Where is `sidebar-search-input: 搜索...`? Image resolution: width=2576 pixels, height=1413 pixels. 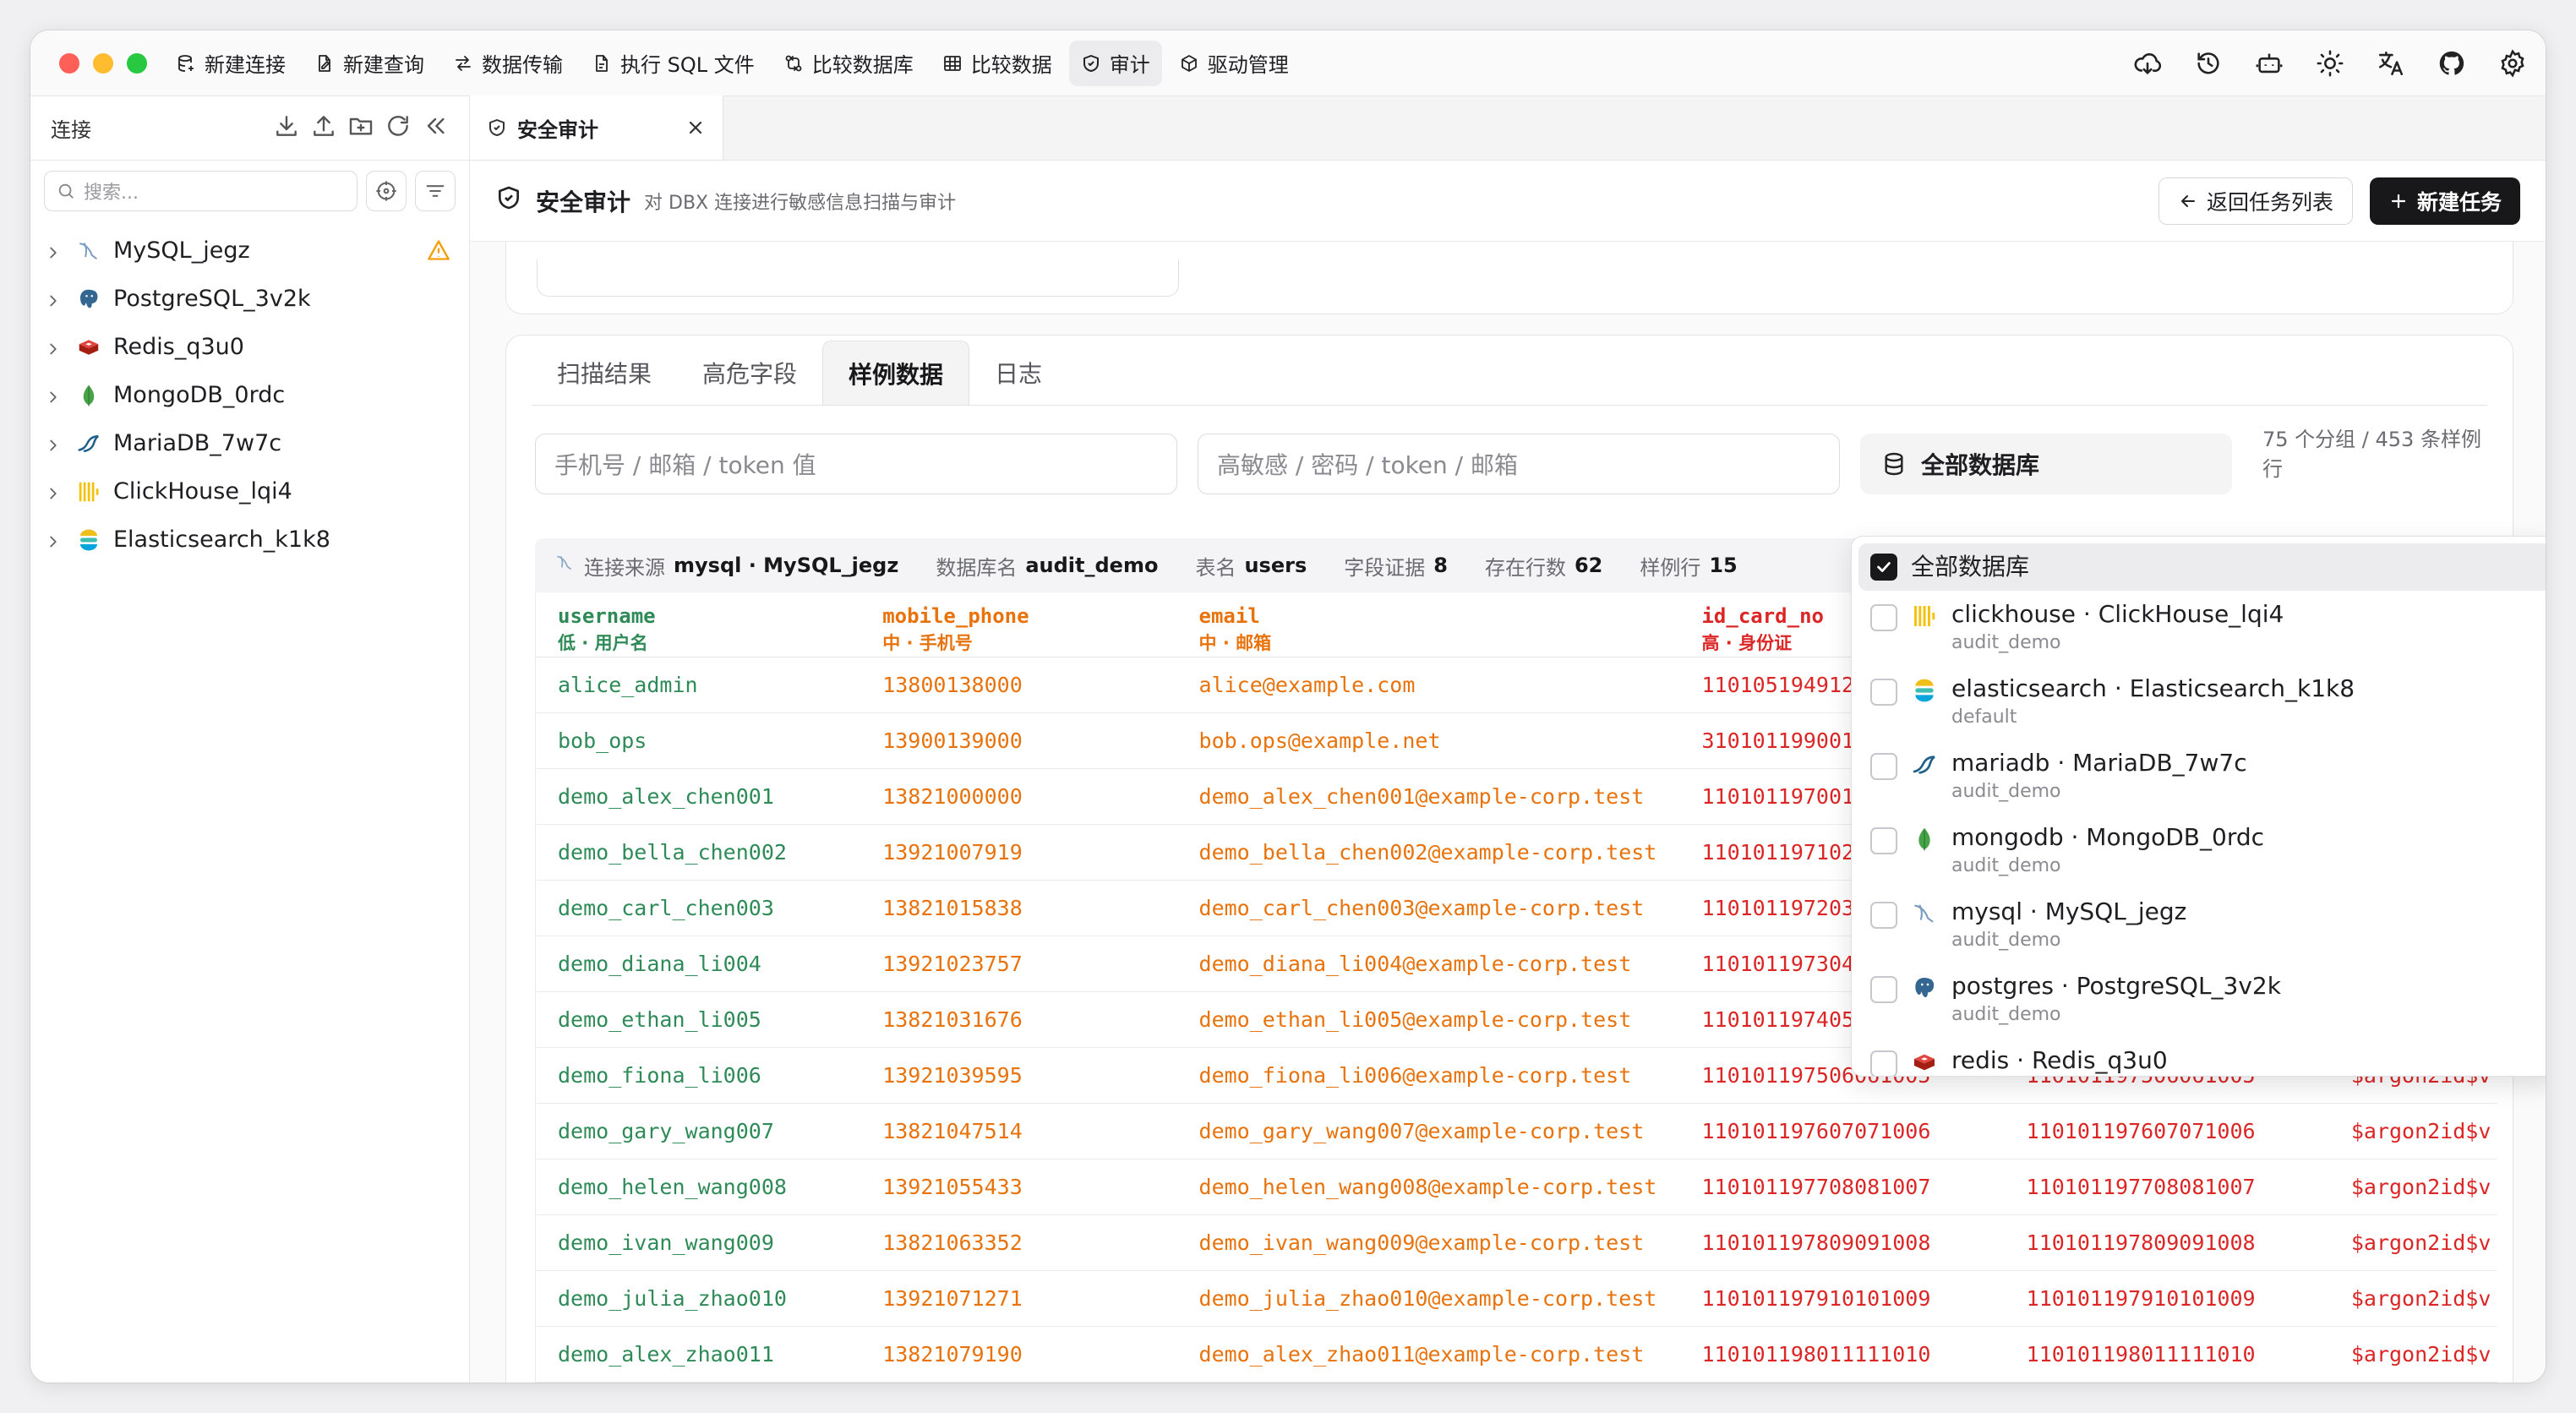 sidebar-search-input: 搜索... is located at coordinates (200, 191).